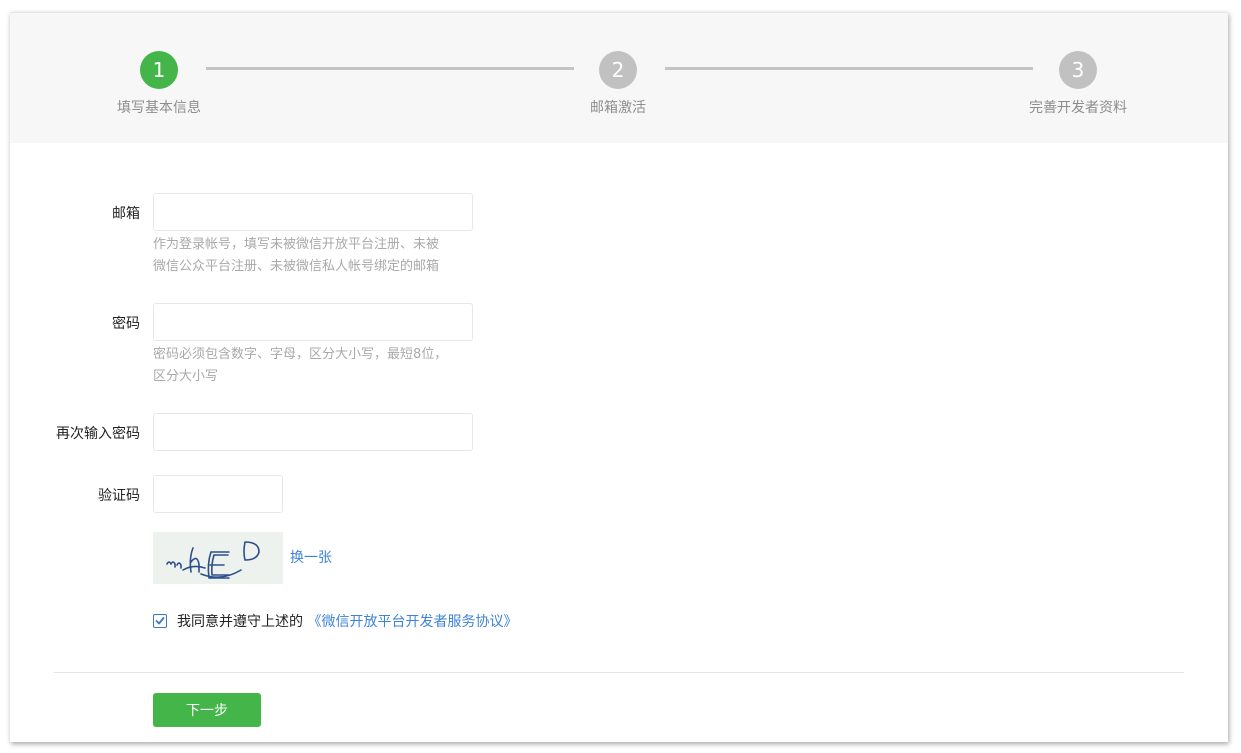 The image size is (1241, 753). I want to click on email-hint-line-2: 微信公众平台注册、未被微信私人帐号绑定的邮箱, so click(296, 266).